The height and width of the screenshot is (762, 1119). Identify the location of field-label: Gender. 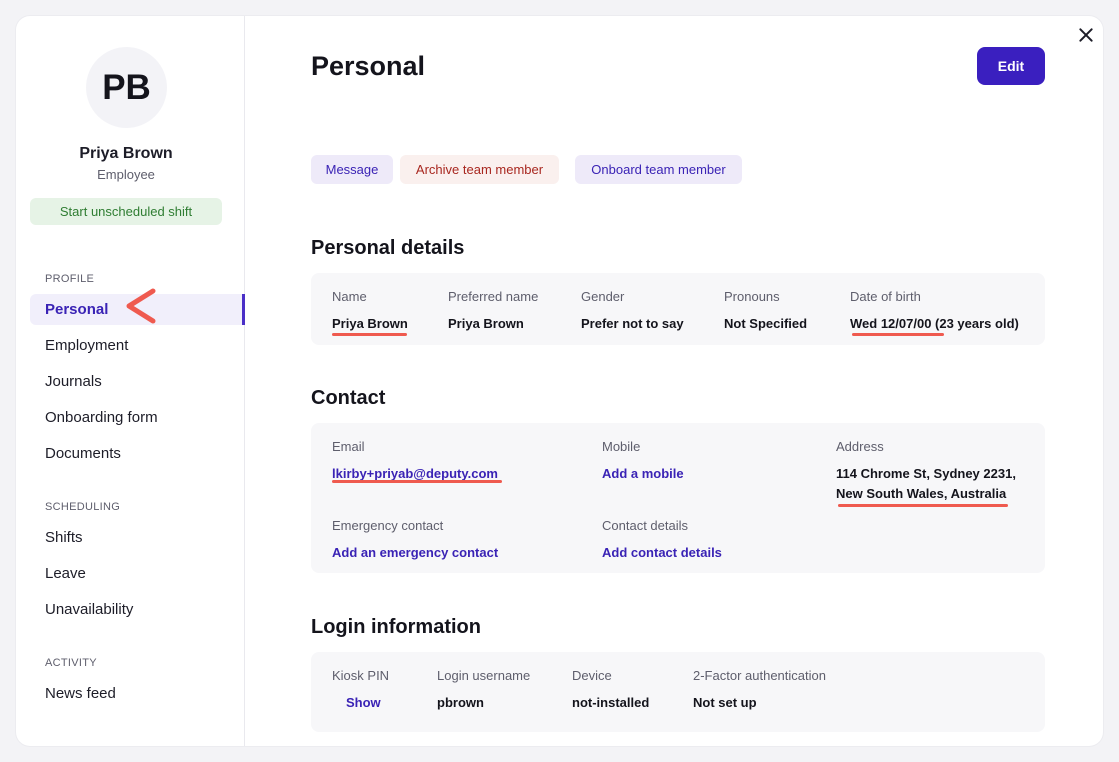
(603, 296).